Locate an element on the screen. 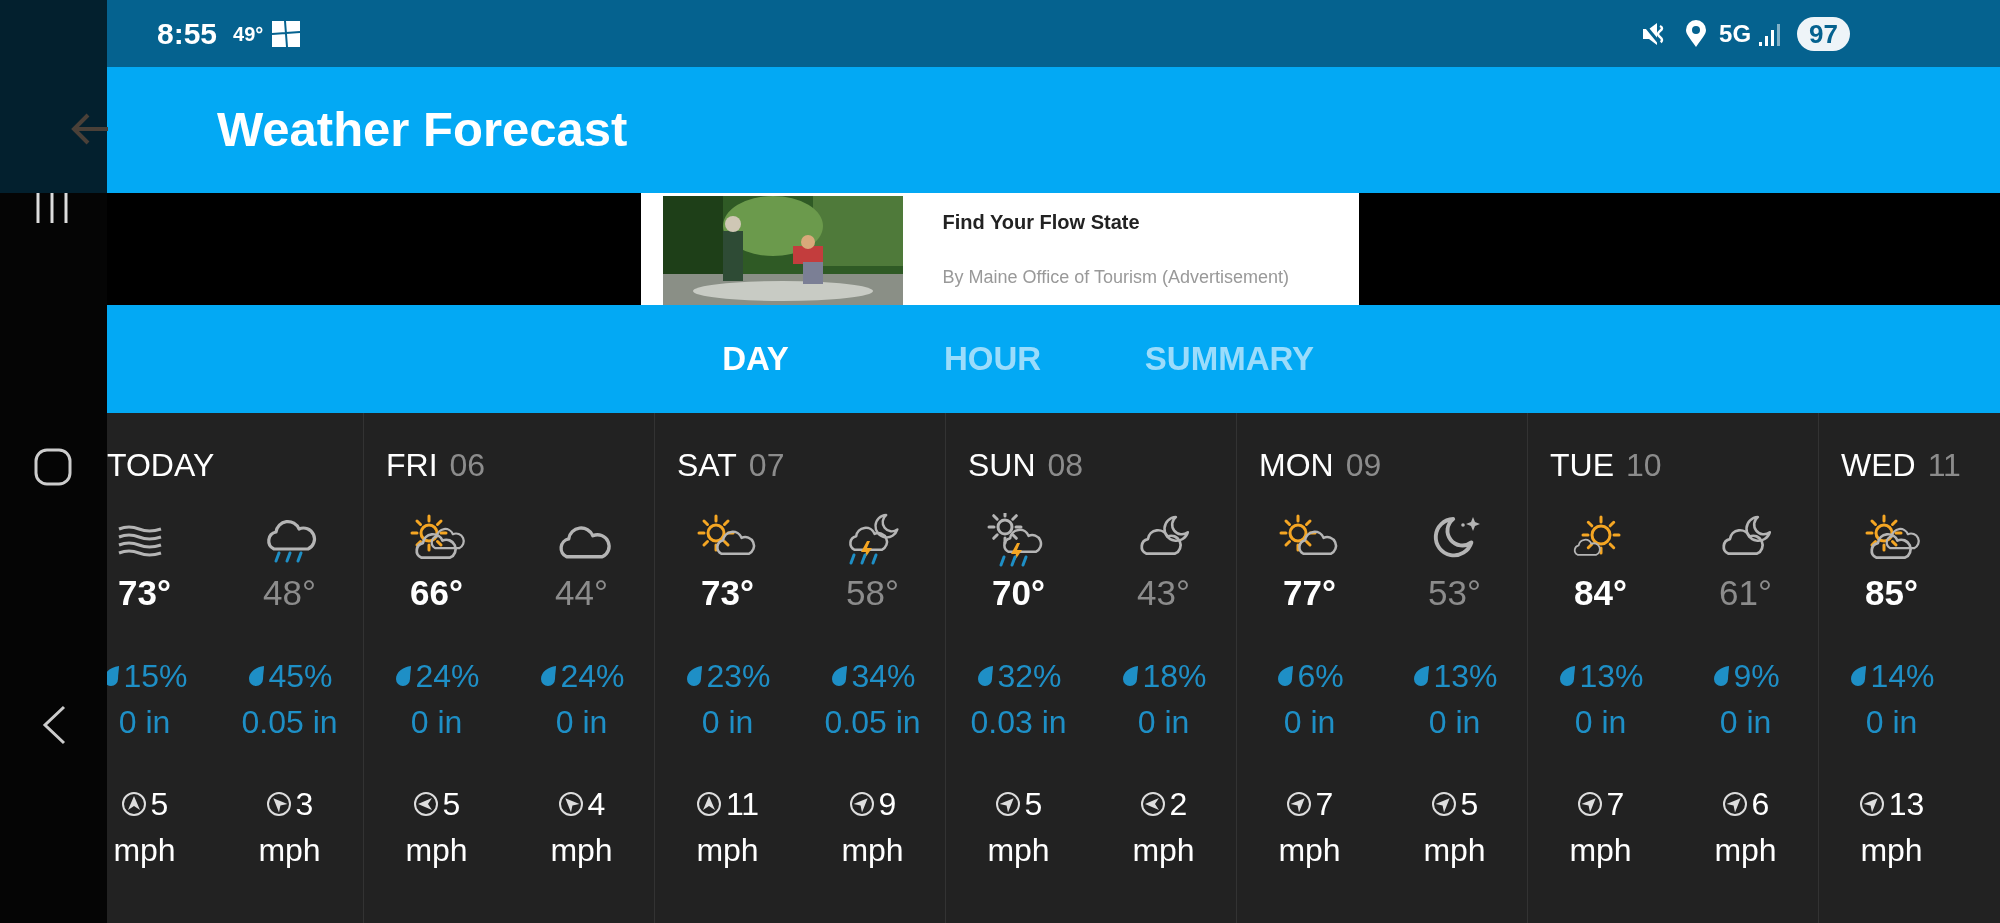 This screenshot has width=2000, height=923. precipitation-chance: 9% is located at coordinates (1756, 676).